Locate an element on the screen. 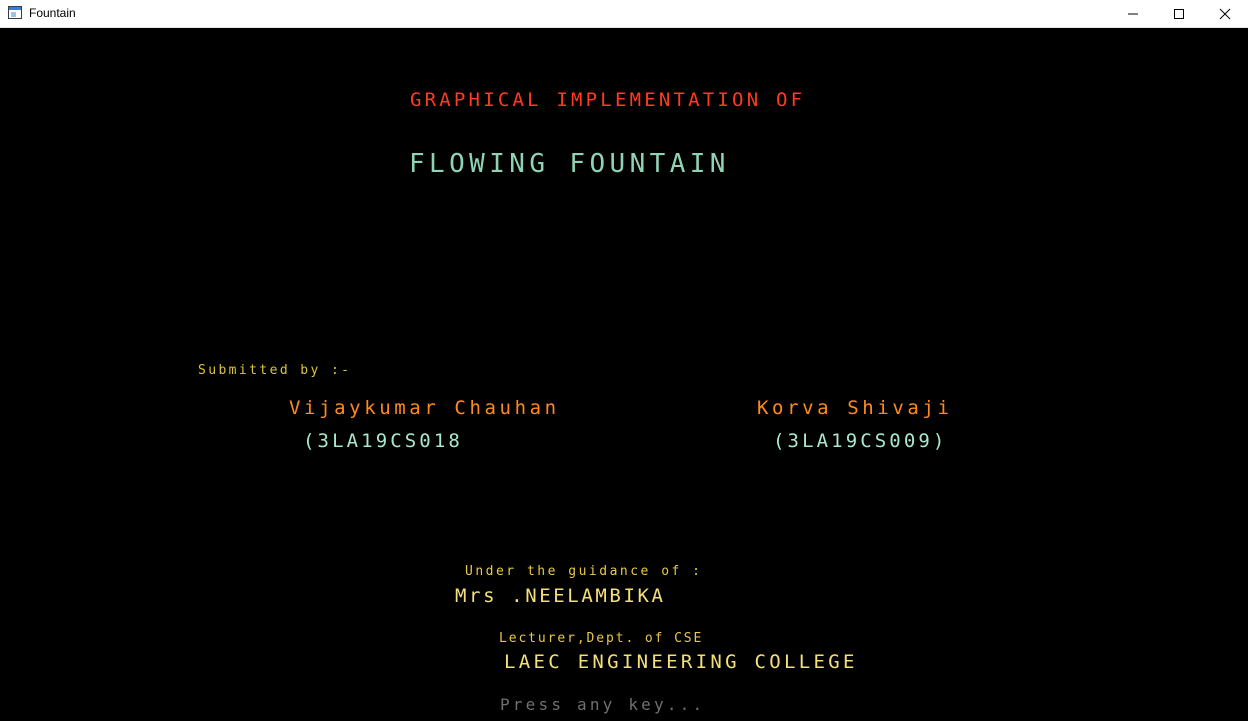 The image size is (1248, 721). window-title: Fountain is located at coordinates (52, 13).